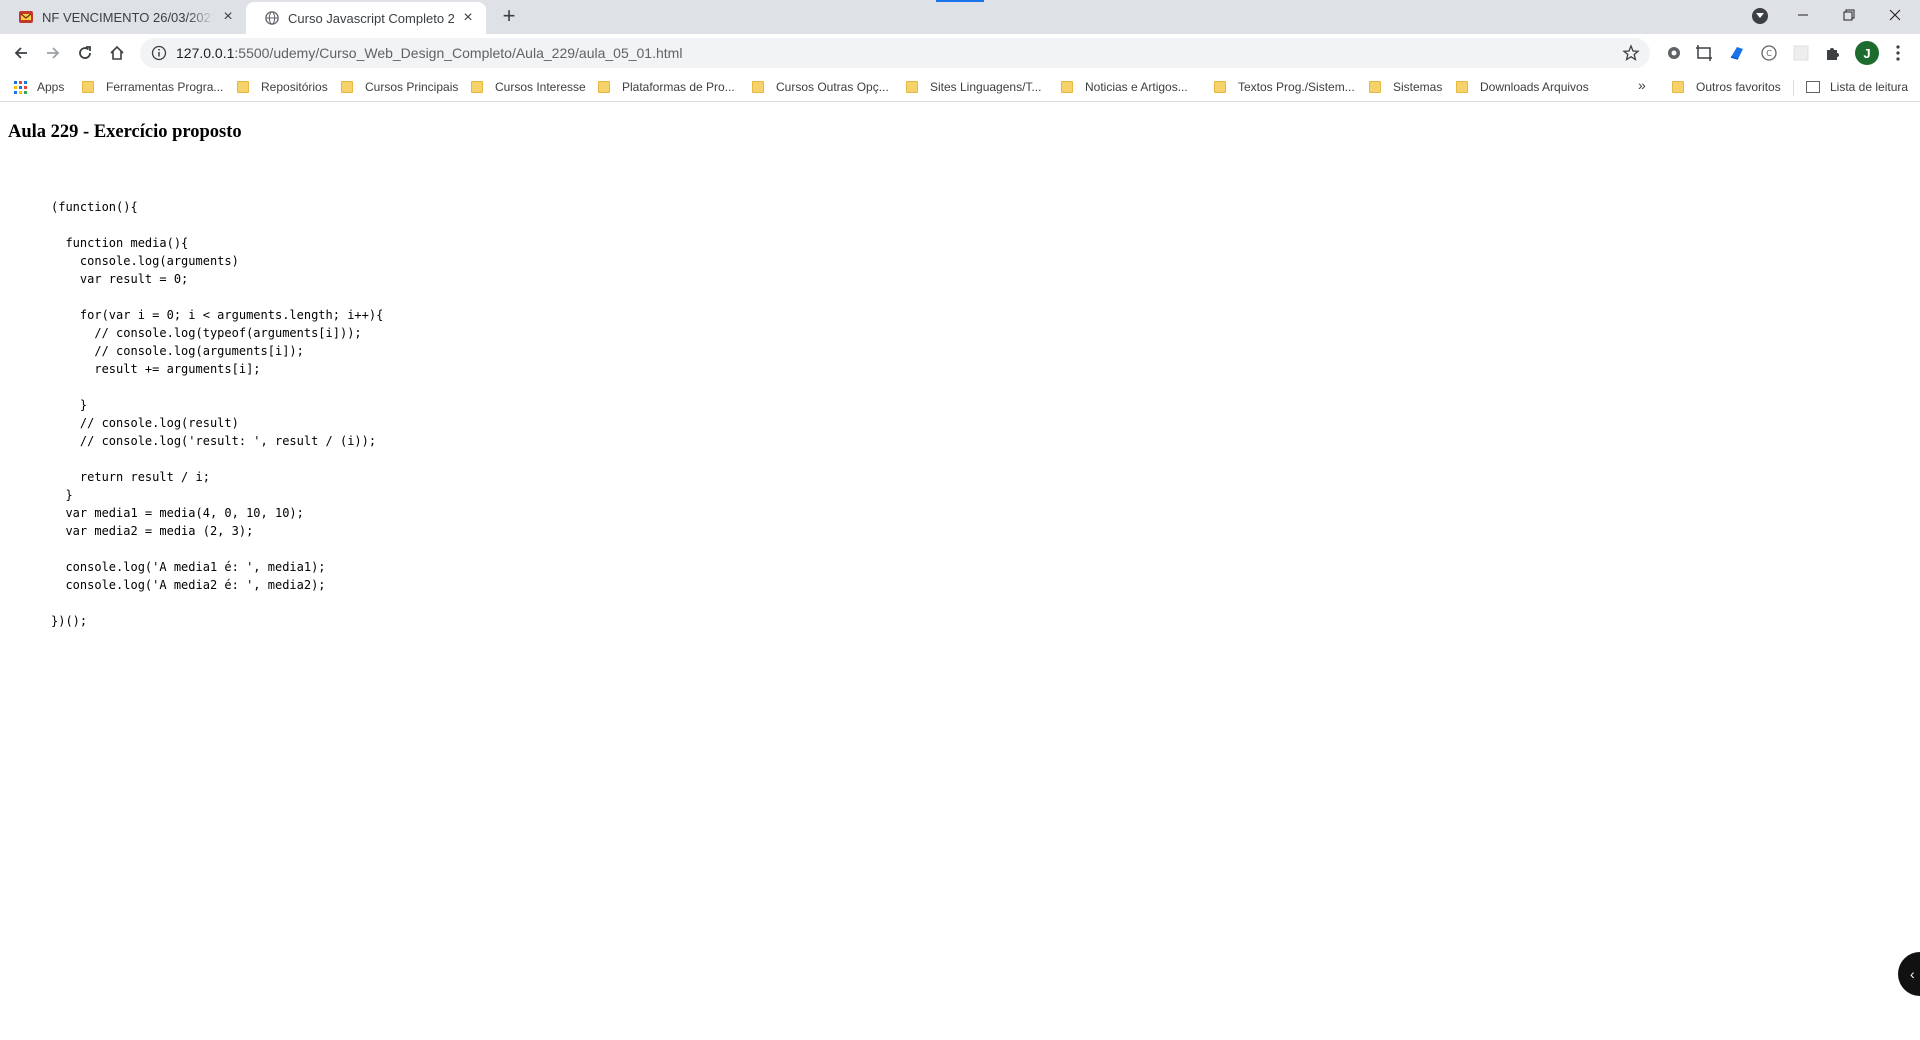 Image resolution: width=1920 pixels, height=1040 pixels. I want to click on reading-list-button: Lista de leitura, so click(1857, 87).